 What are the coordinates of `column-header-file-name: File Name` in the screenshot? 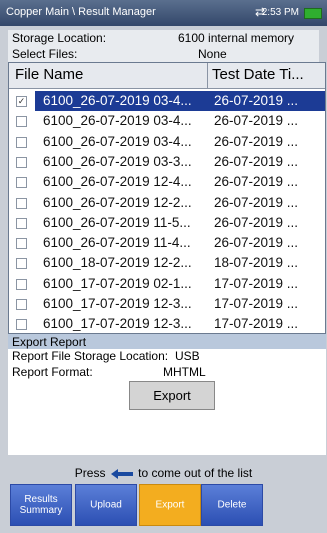 It's located at (49, 74).